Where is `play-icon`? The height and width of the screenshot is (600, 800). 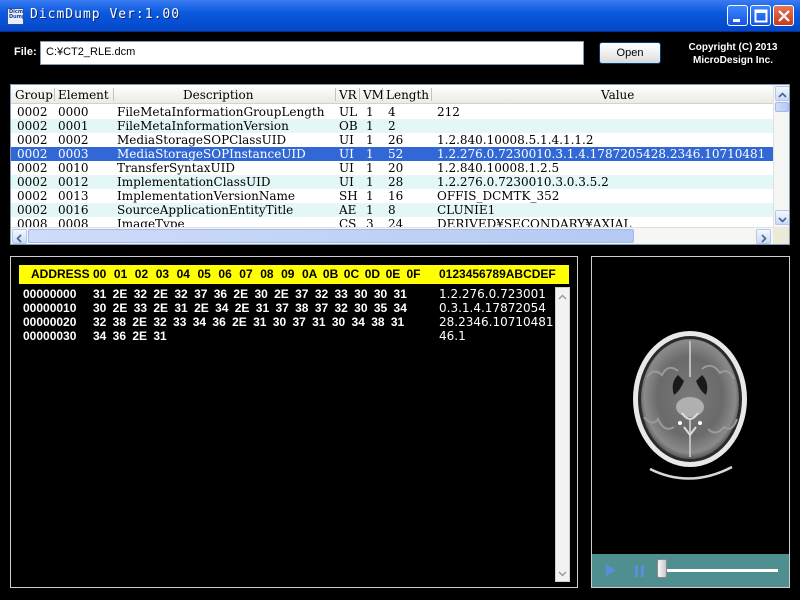 play-icon is located at coordinates (610, 570).